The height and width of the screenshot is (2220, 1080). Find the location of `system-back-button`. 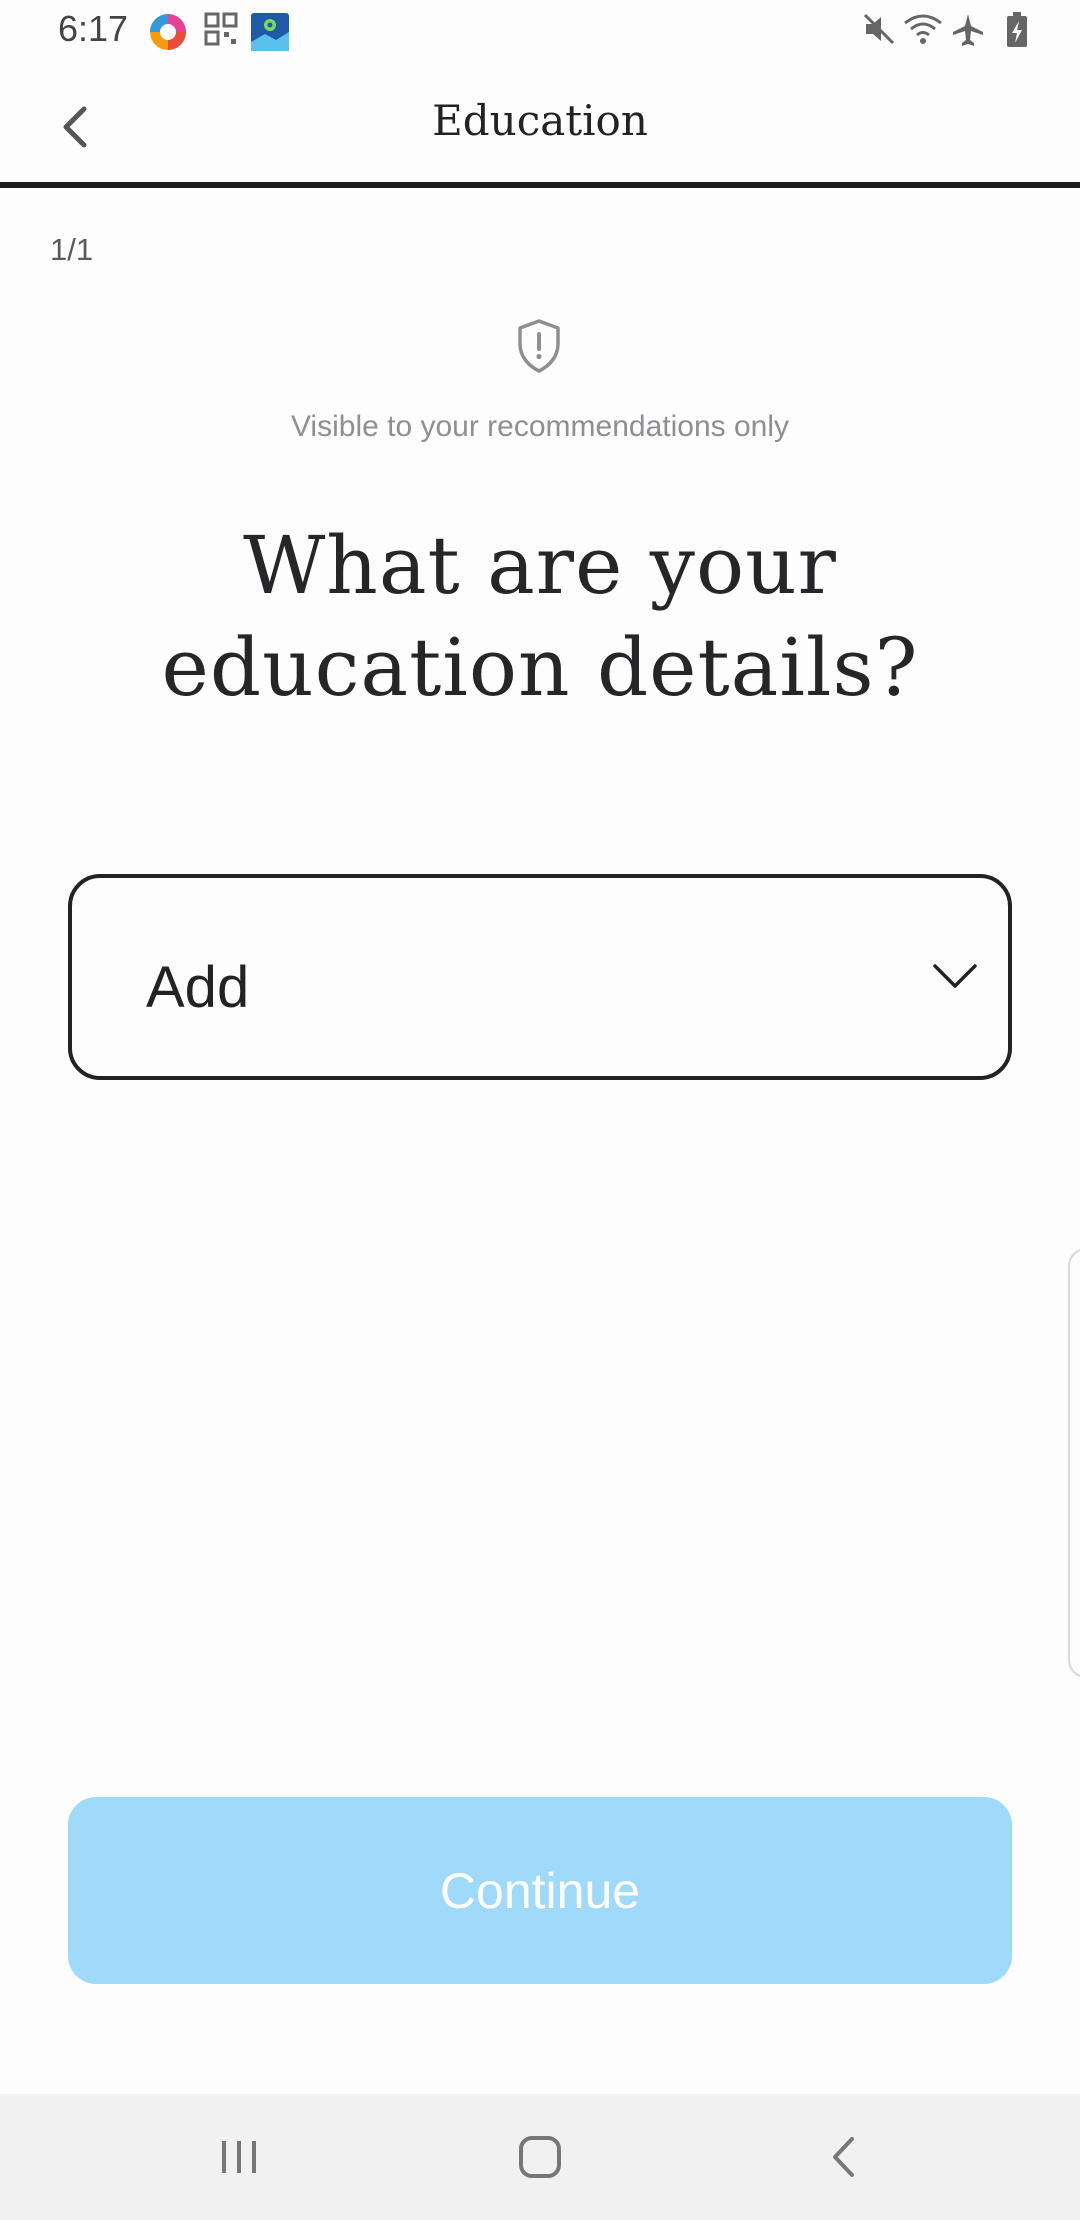

system-back-button is located at coordinates (843, 2157).